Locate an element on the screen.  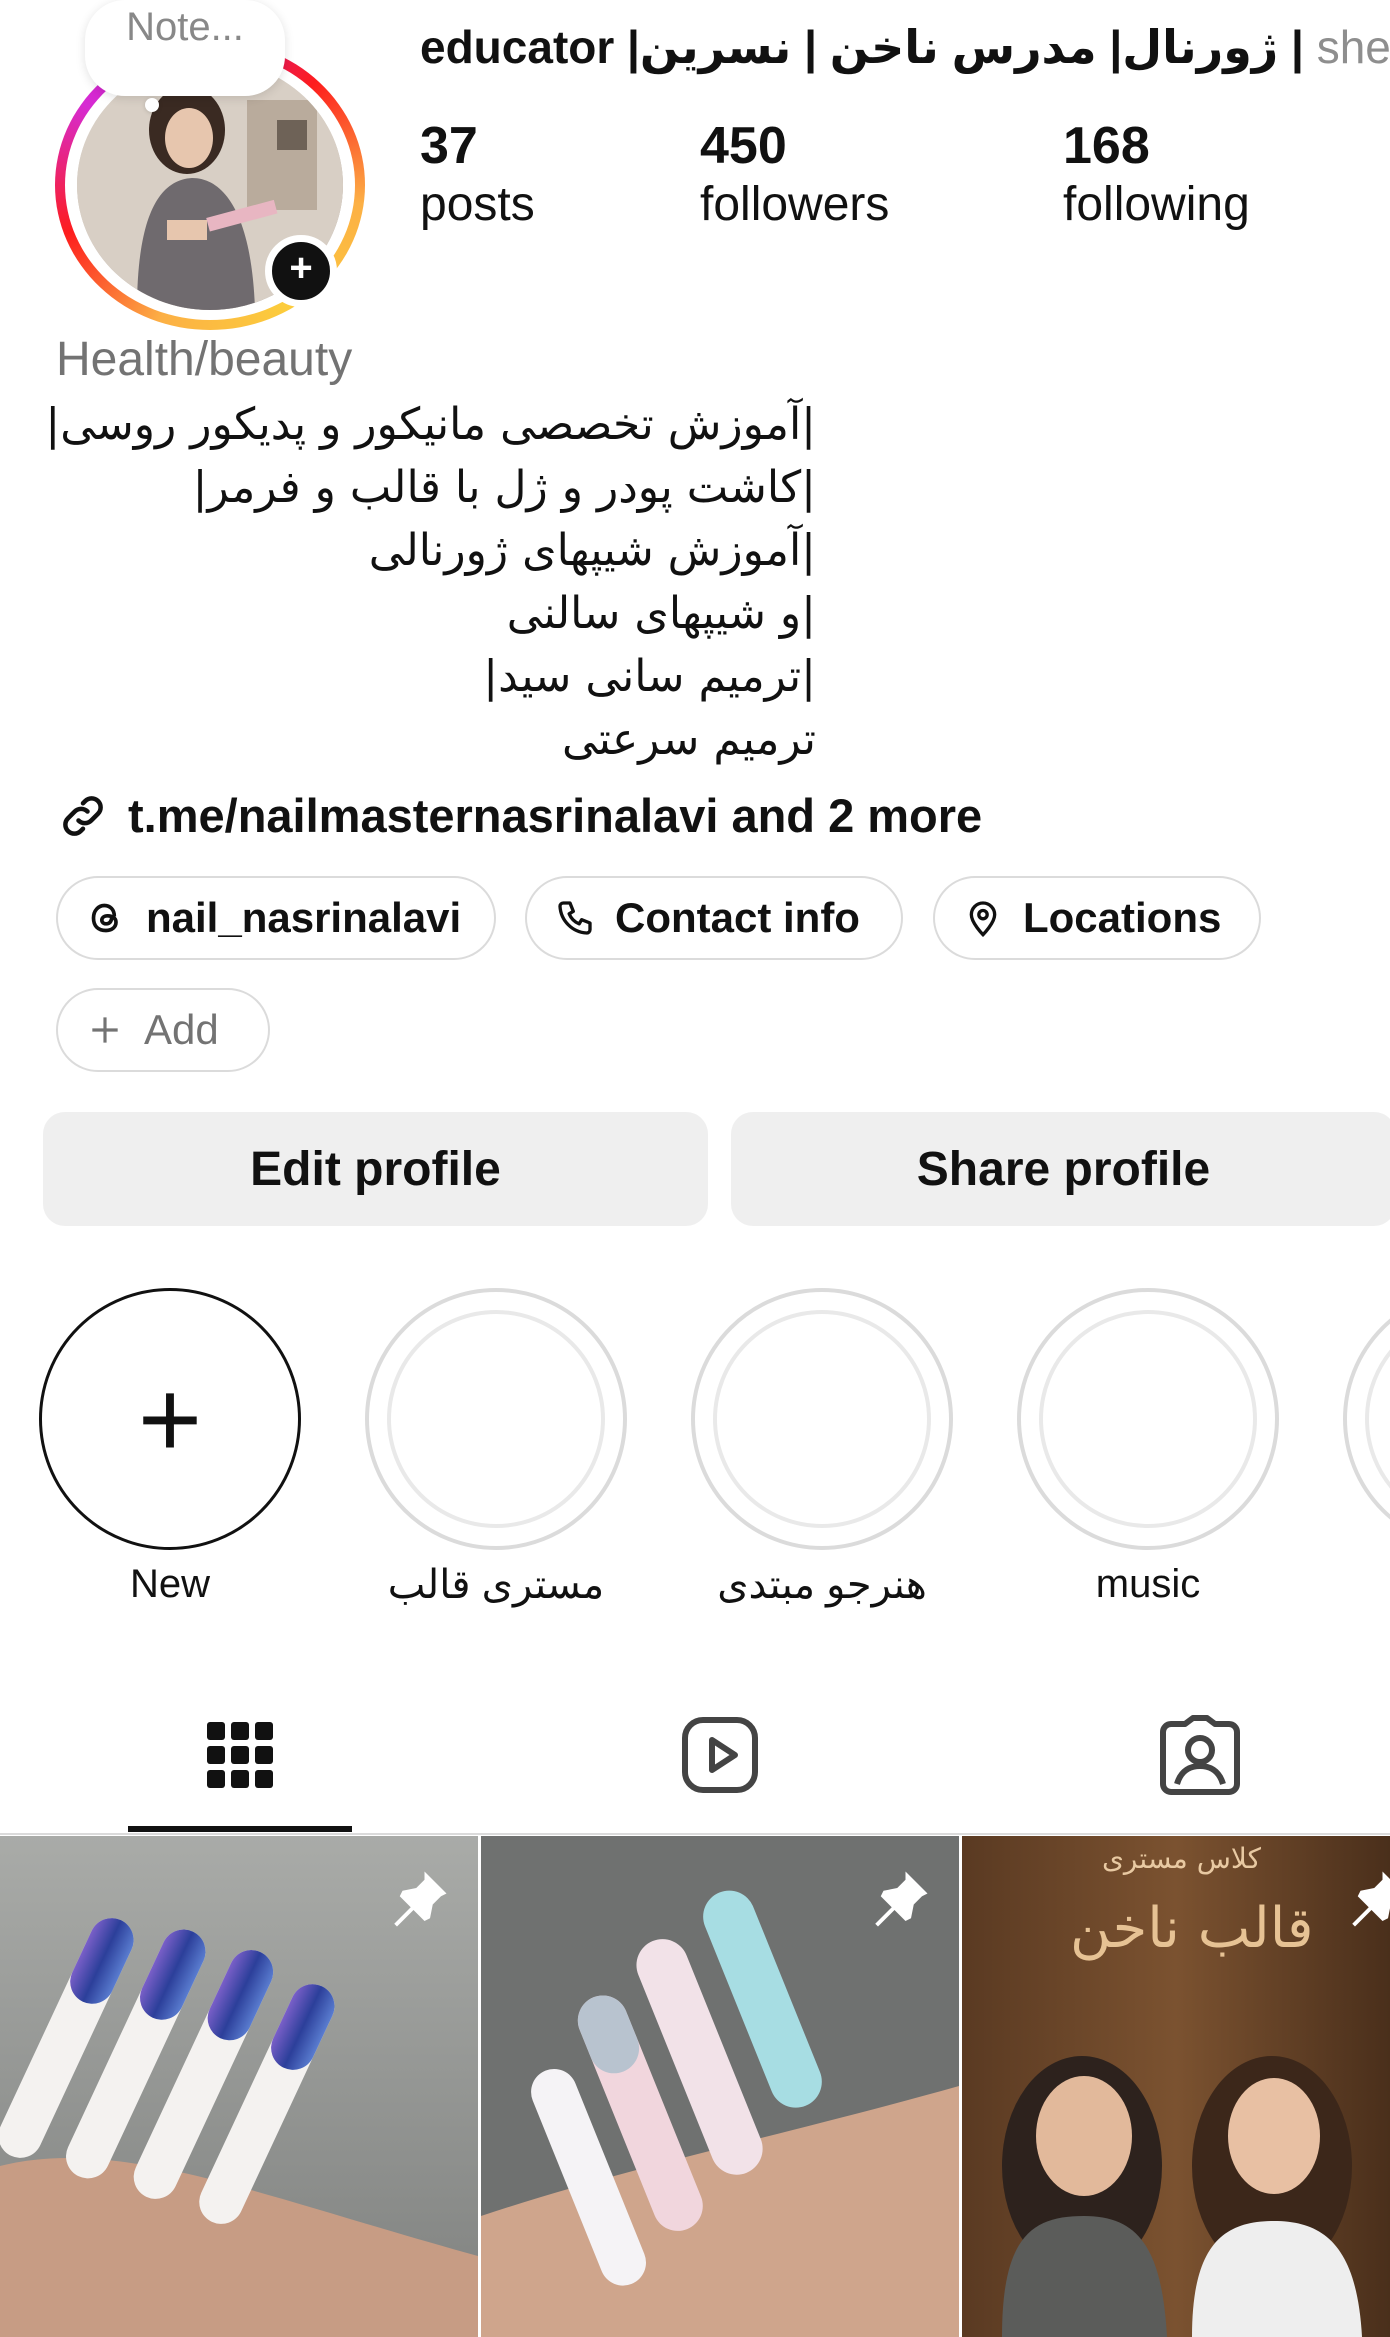
pronouns: she is located at coordinates (1353, 47).